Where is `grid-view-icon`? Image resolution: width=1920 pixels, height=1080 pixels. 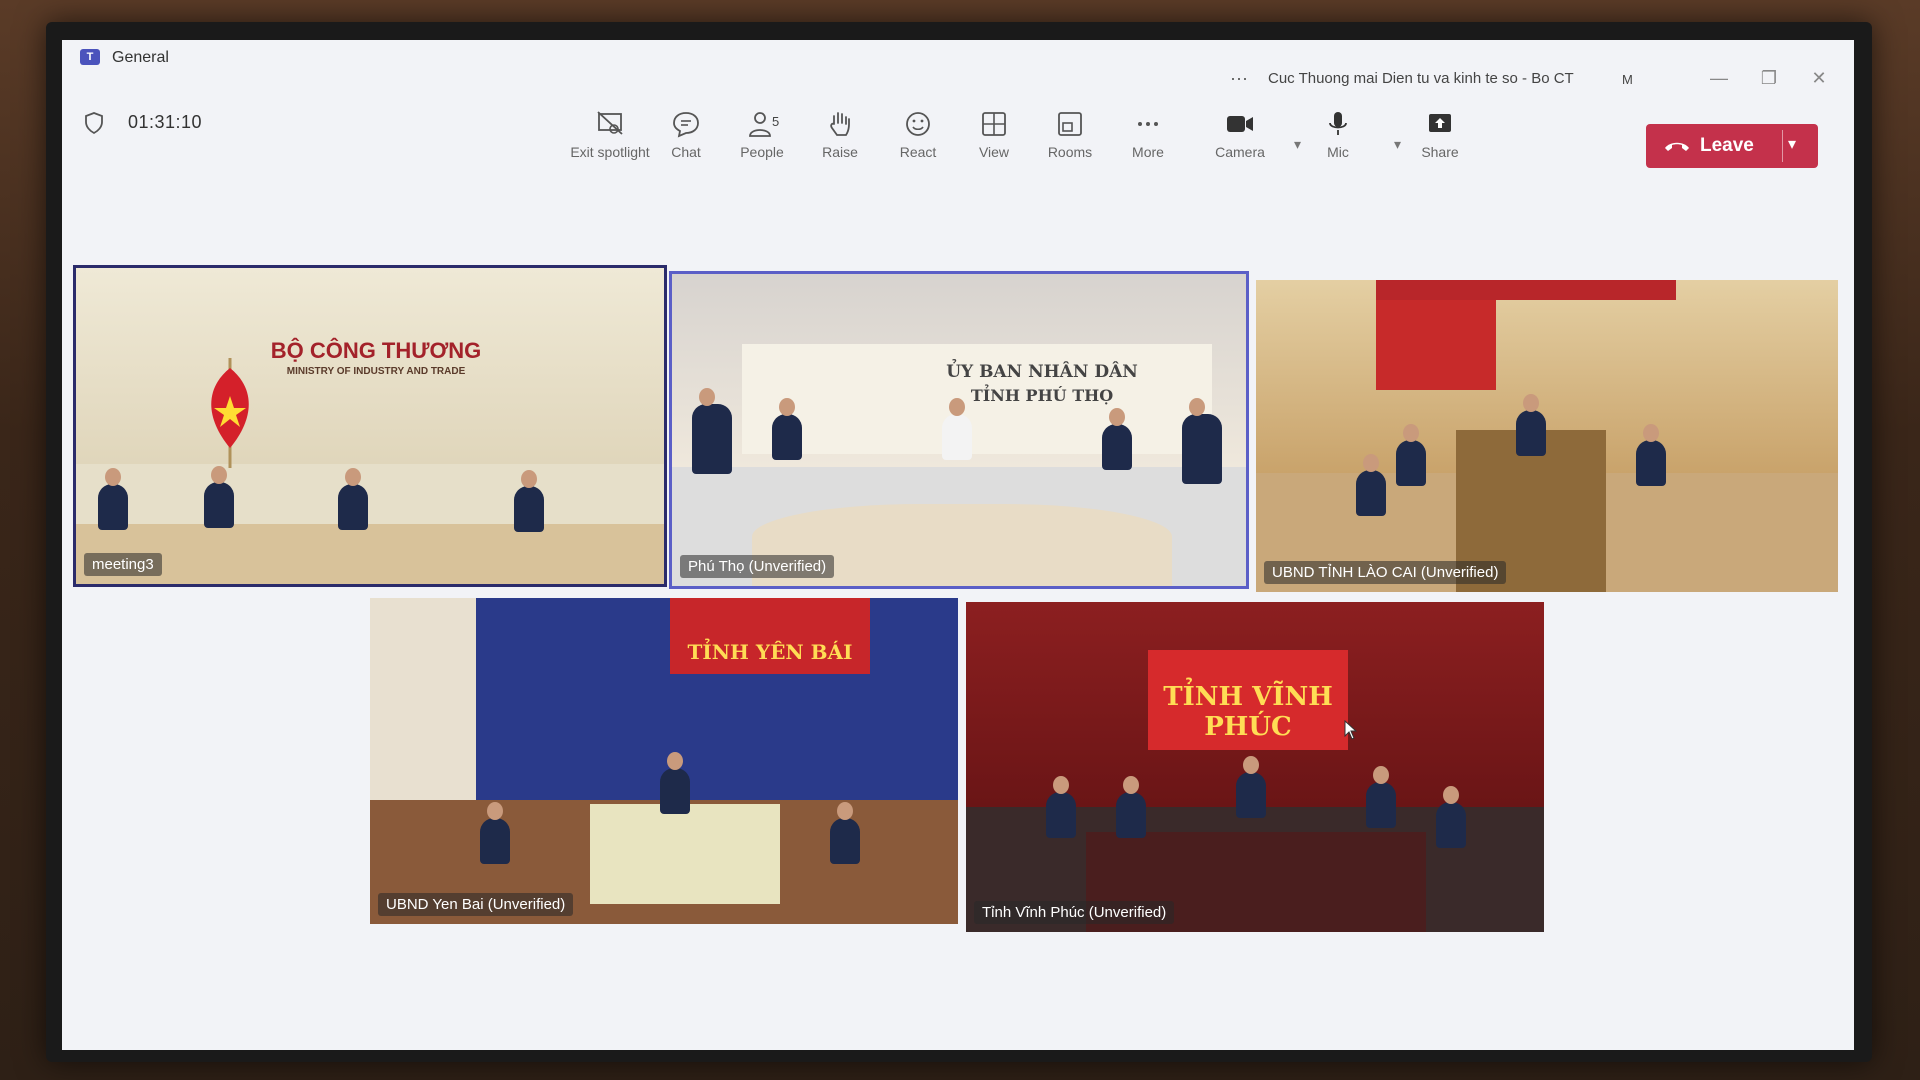 grid-view-icon is located at coordinates (994, 124).